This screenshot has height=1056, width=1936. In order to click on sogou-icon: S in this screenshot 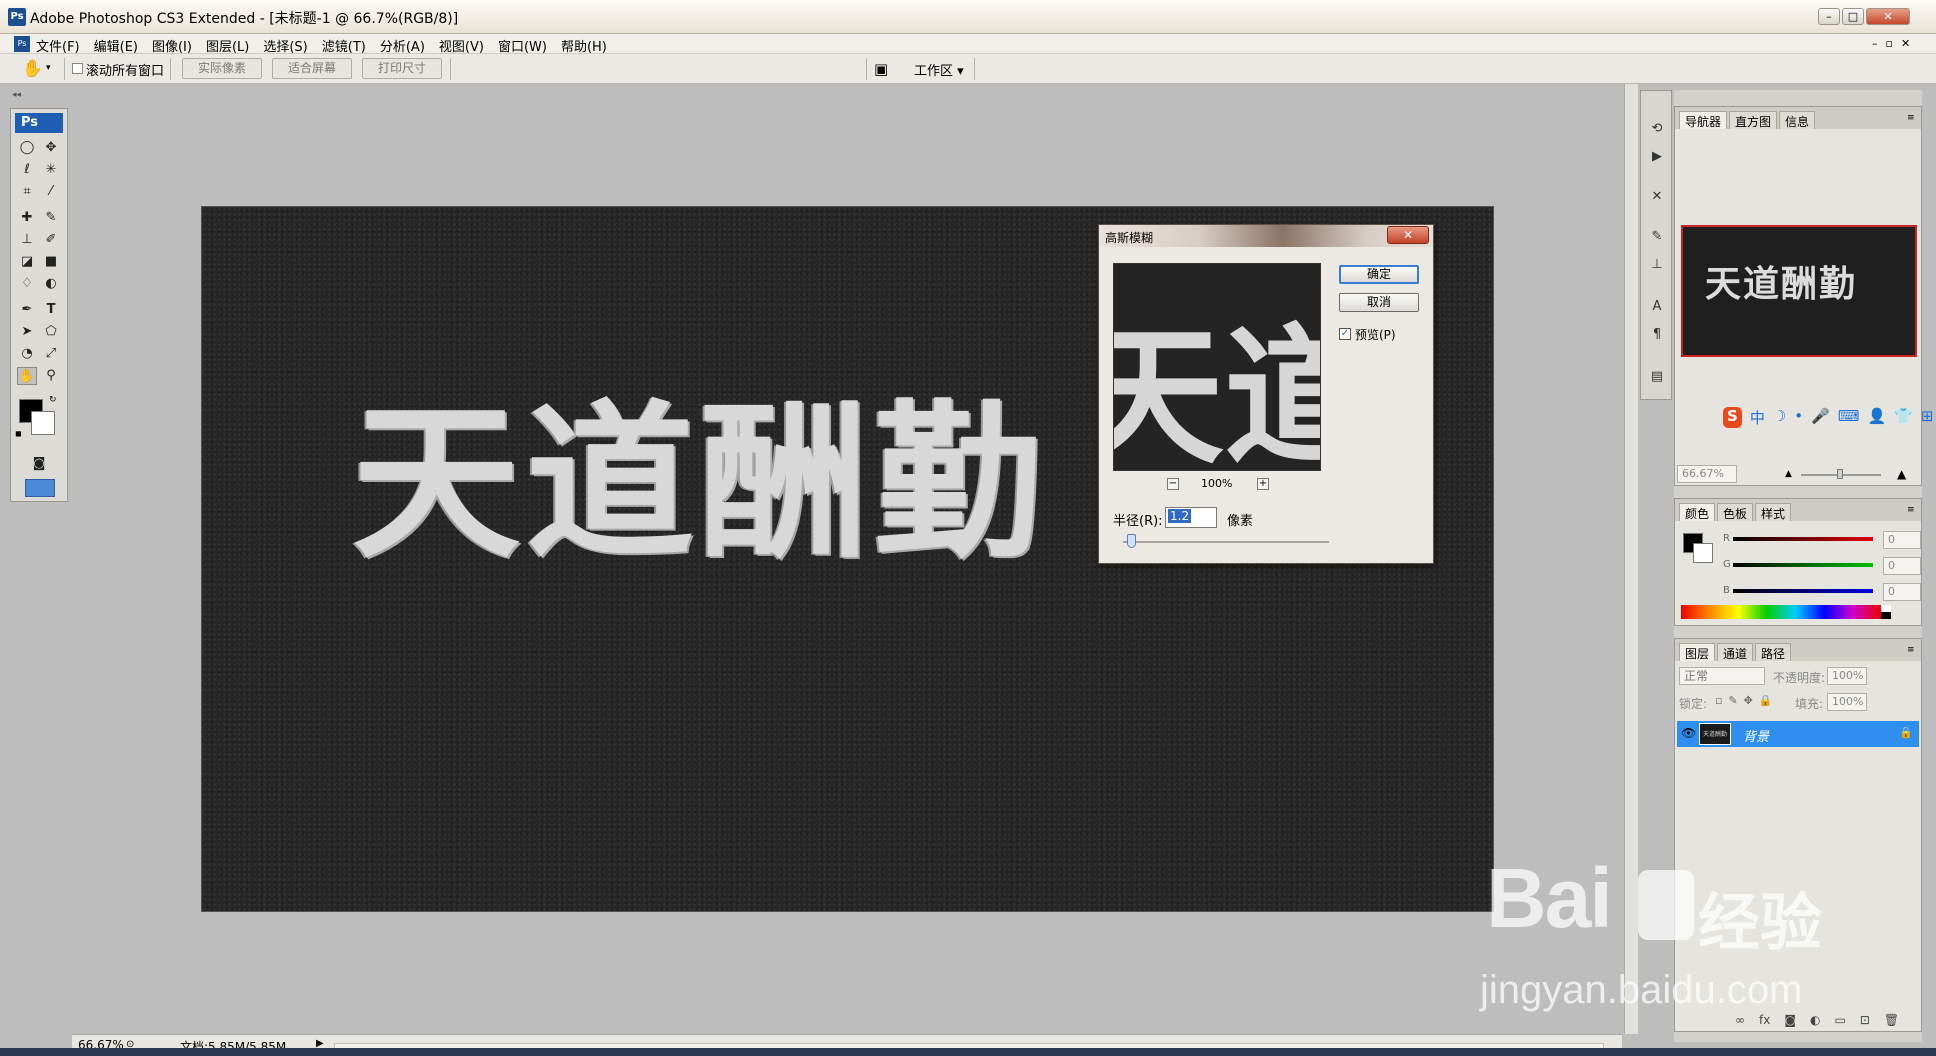, I will do `click(1732, 417)`.